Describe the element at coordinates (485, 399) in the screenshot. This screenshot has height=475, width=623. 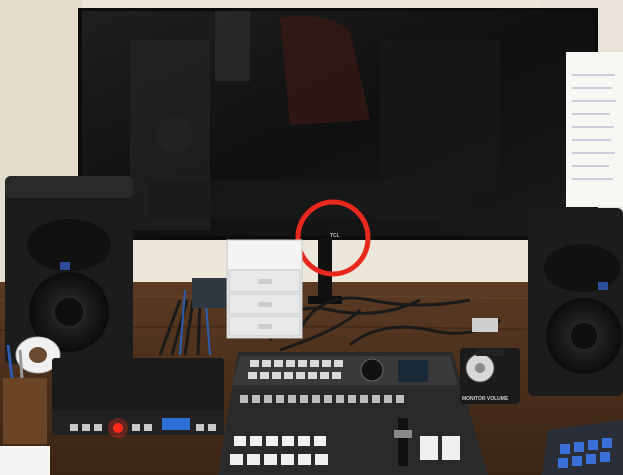
I see `monitor-volume-label: MONITOR VOLUME` at that location.